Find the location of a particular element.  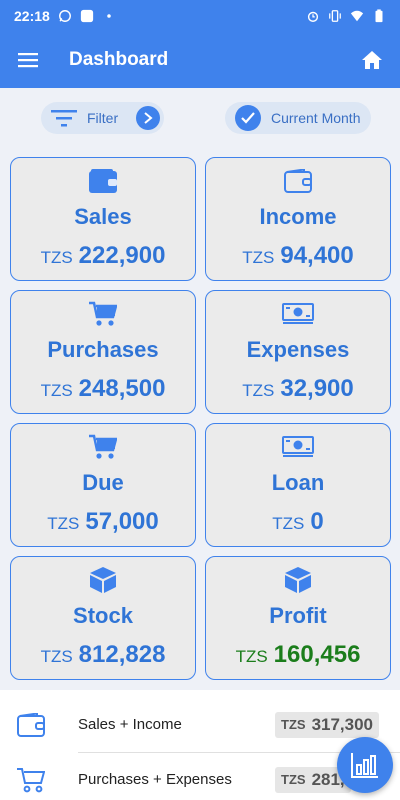

app-bar: Dashboard is located at coordinates (200, 60).